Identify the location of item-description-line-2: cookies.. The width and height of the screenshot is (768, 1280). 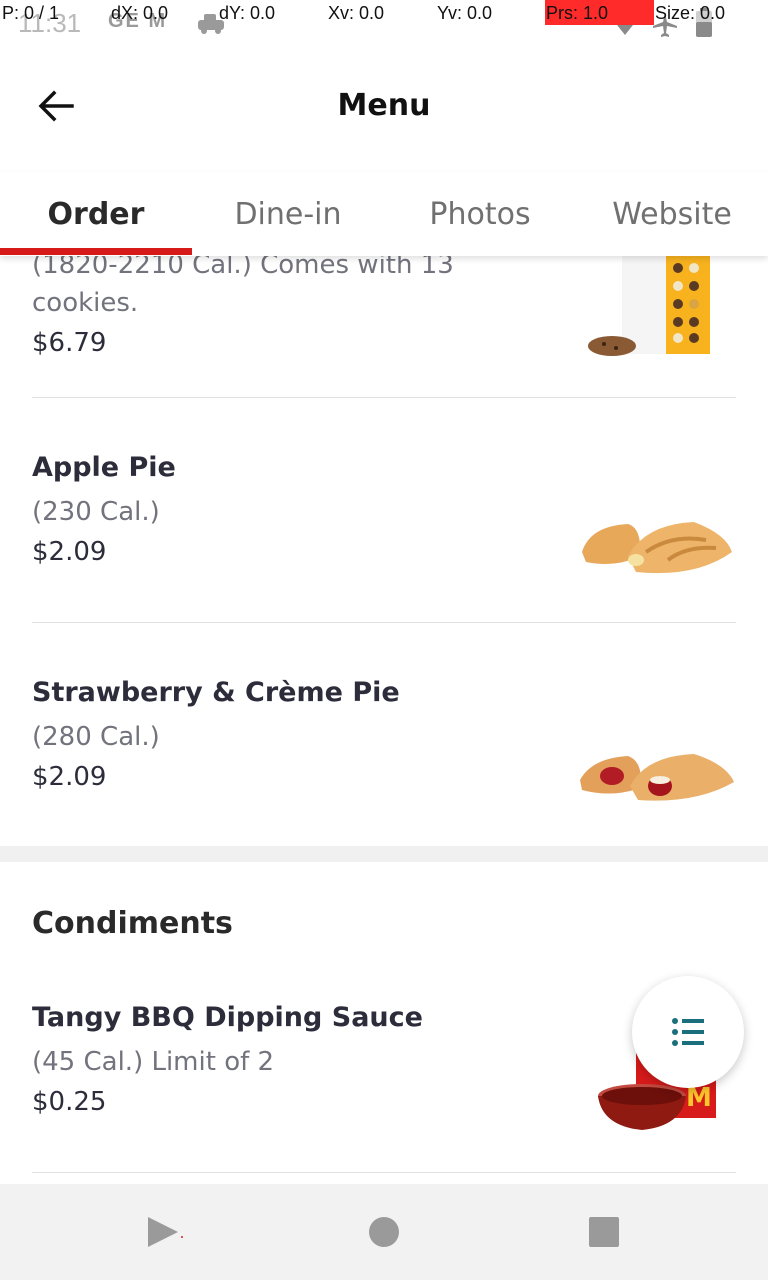
(85, 303).